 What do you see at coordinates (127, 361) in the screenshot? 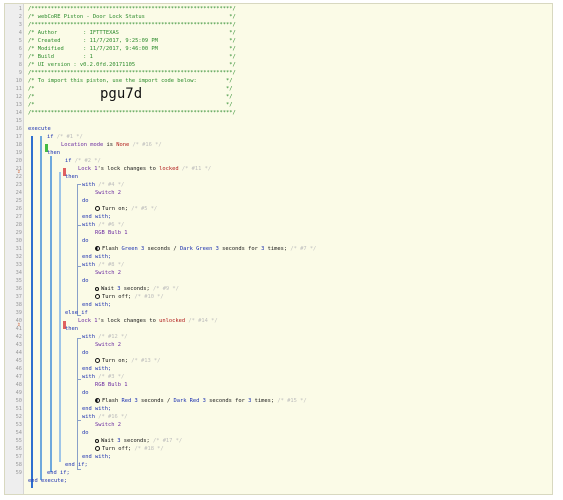
I see `code-line-45: Turn on; /* #13 */` at bounding box center [127, 361].